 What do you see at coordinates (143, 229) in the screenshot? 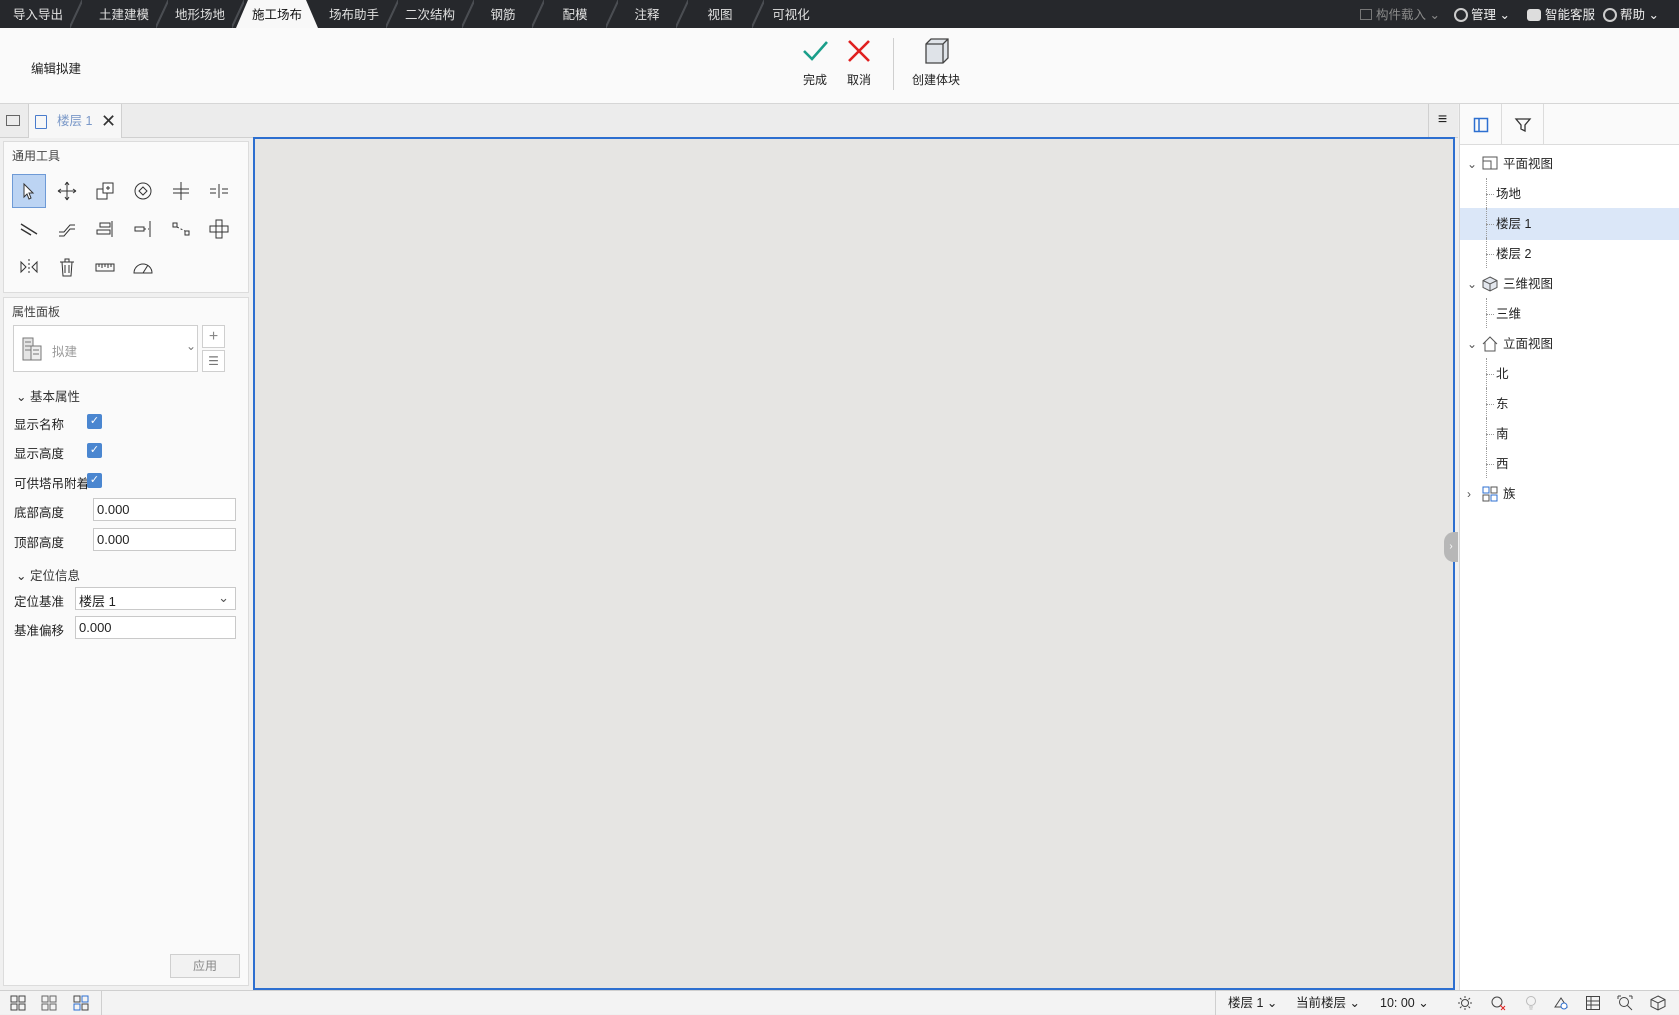
I see `extend-tool-button` at bounding box center [143, 229].